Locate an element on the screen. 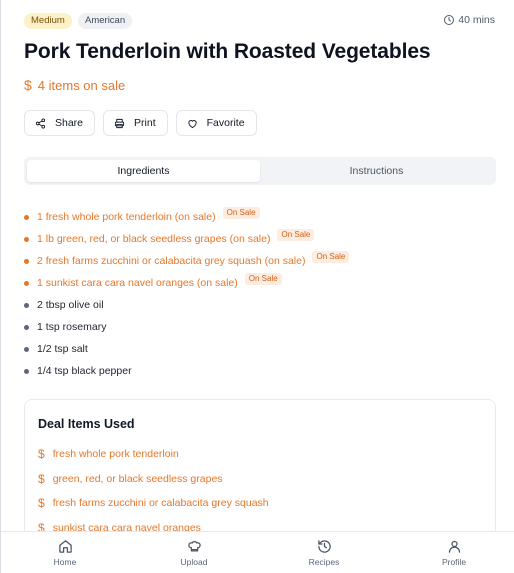 The width and height of the screenshot is (514, 573). deal-item-text: green, red, or black seedless grapes is located at coordinates (137, 478).